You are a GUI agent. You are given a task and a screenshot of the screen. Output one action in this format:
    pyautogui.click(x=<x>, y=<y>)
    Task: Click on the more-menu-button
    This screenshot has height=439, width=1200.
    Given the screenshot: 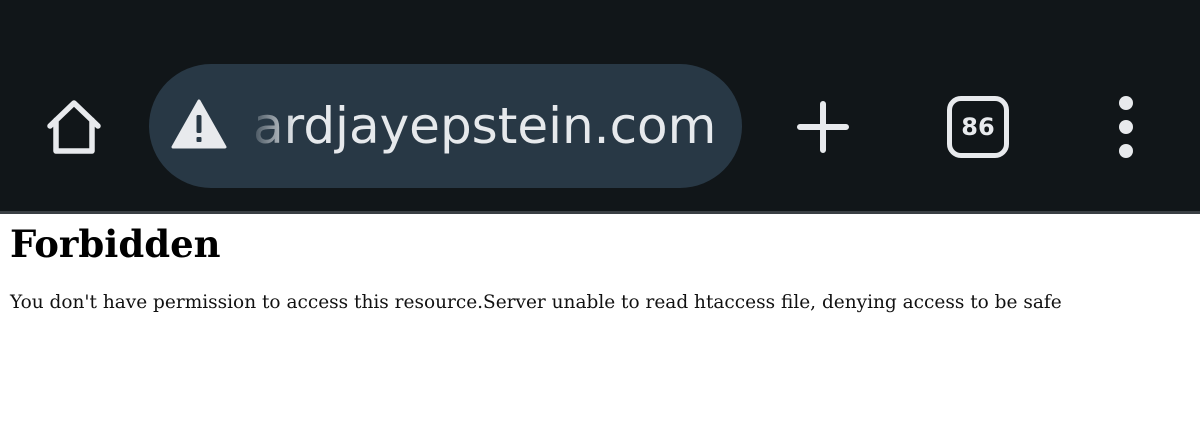 What is the action you would take?
    pyautogui.click(x=1126, y=127)
    